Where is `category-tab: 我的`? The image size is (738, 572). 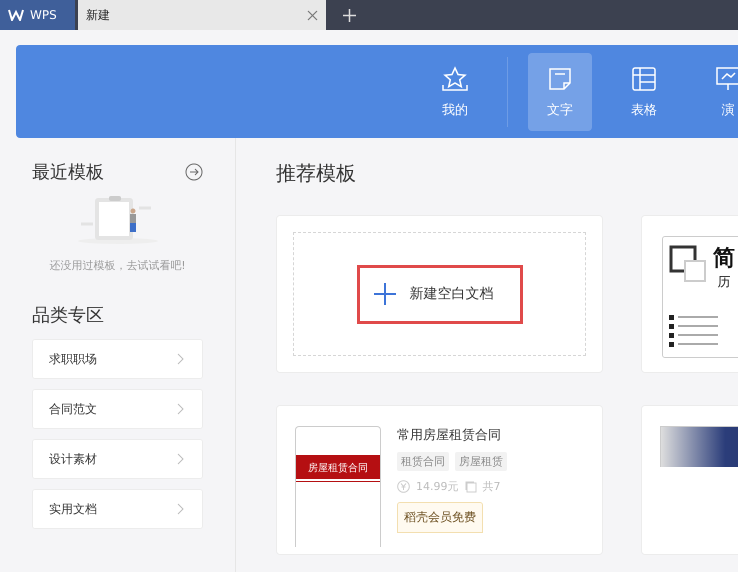 category-tab: 我的 is located at coordinates (455, 91).